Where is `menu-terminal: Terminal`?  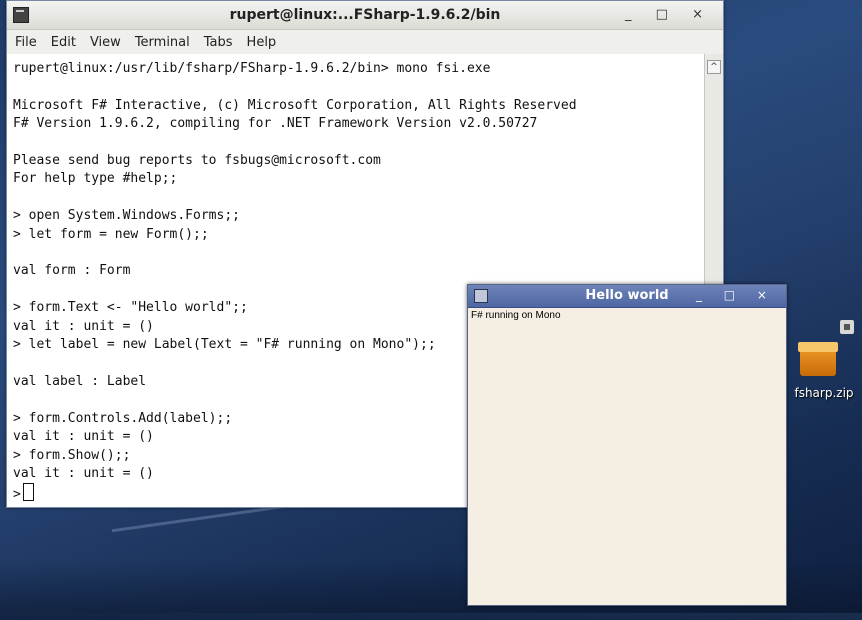 menu-terminal: Terminal is located at coordinates (162, 42).